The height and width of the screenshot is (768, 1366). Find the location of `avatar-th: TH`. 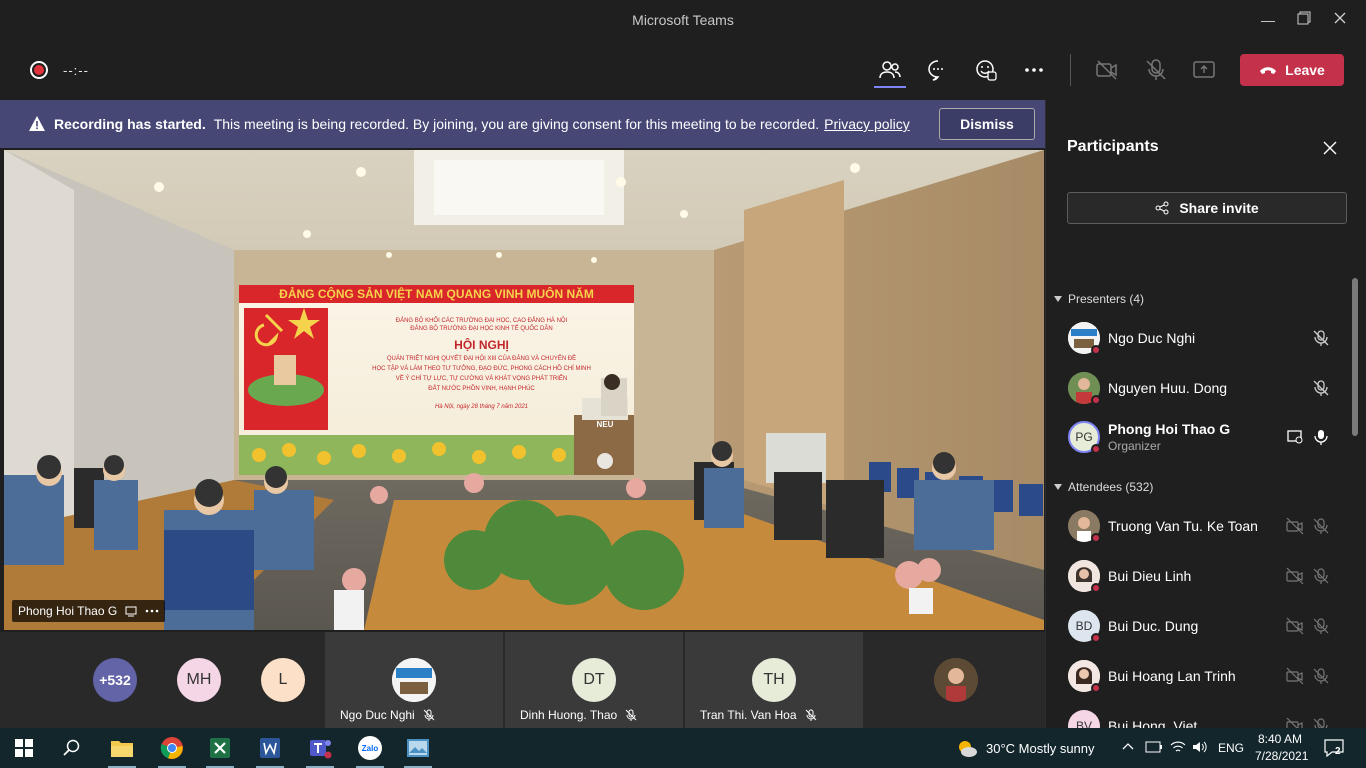

avatar-th: TH is located at coordinates (774, 680).